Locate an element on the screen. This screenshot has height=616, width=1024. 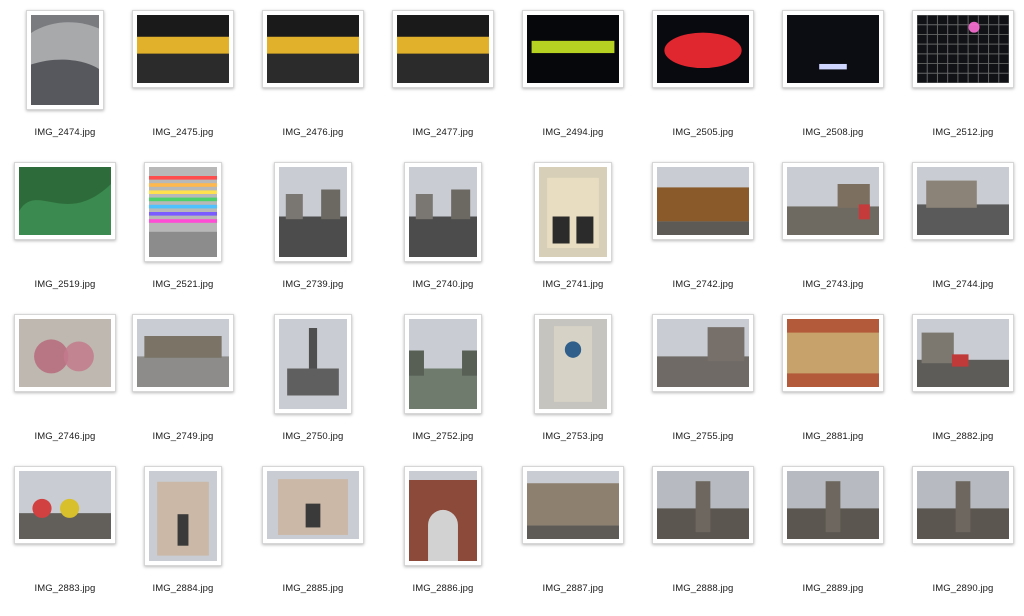
file-name: IMG_2521.jpg is located at coordinates (183, 284).